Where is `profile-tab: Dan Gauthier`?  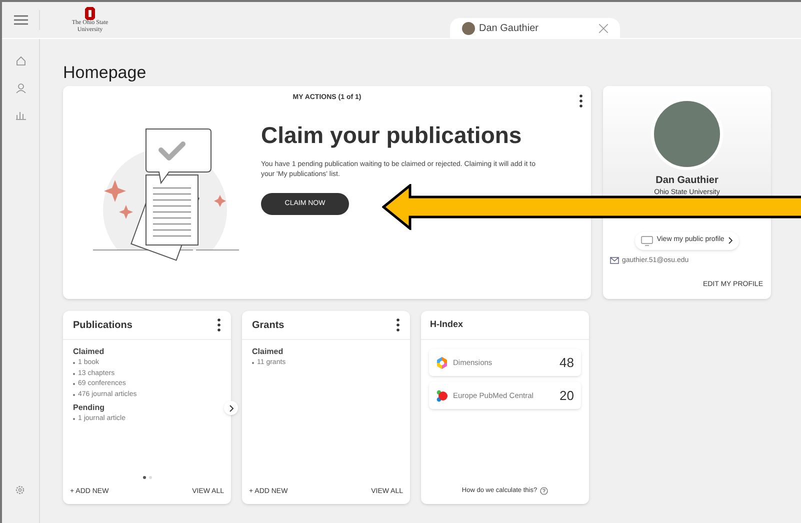
profile-tab: Dan Gauthier is located at coordinates (535, 28).